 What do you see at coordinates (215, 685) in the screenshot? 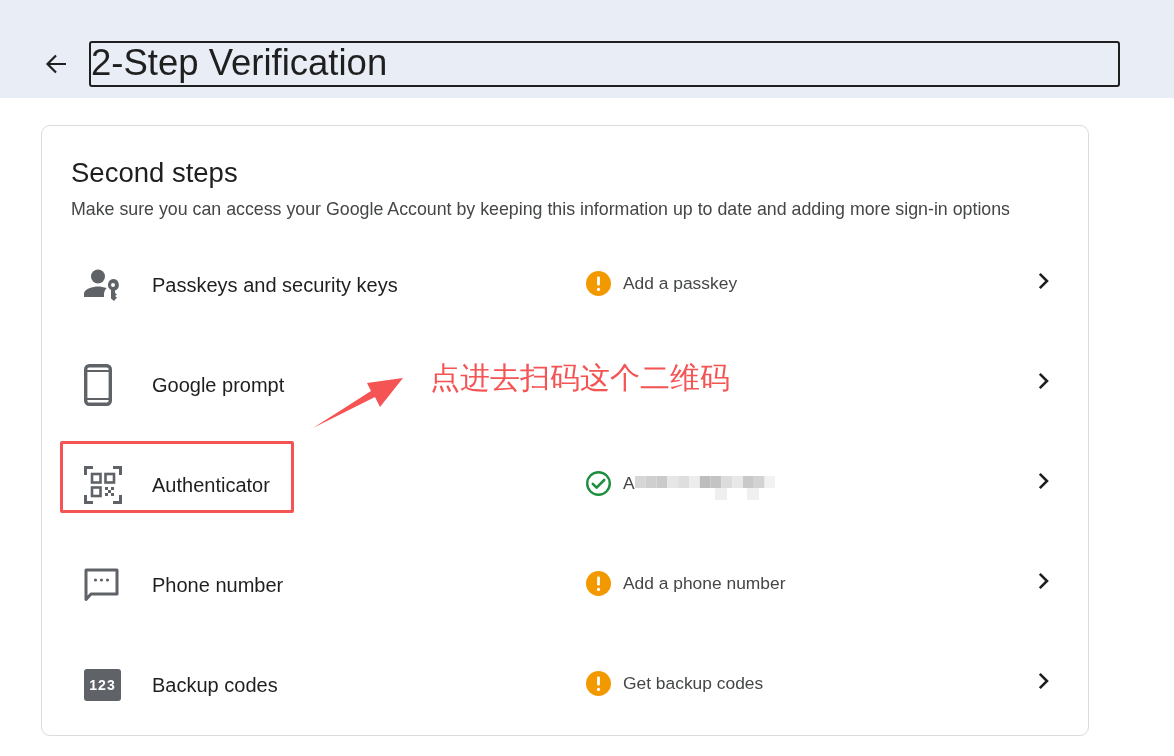
I see `setting-label: Backup codes` at bounding box center [215, 685].